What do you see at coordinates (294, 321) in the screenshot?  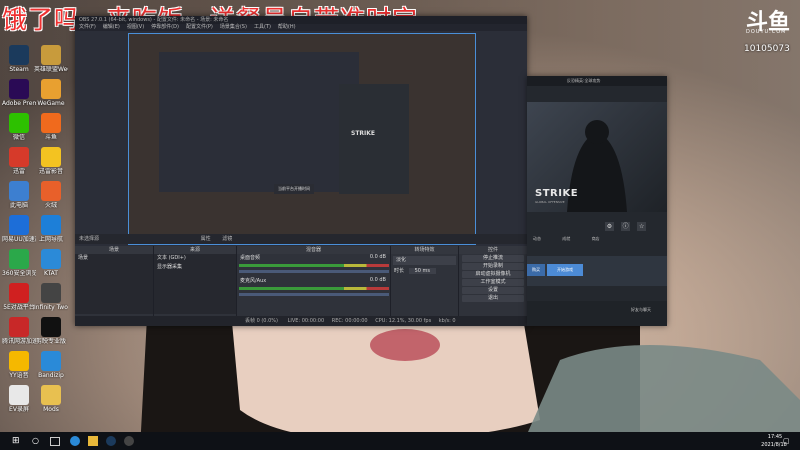 I see `status-live-label: LIVE:` at bounding box center [294, 321].